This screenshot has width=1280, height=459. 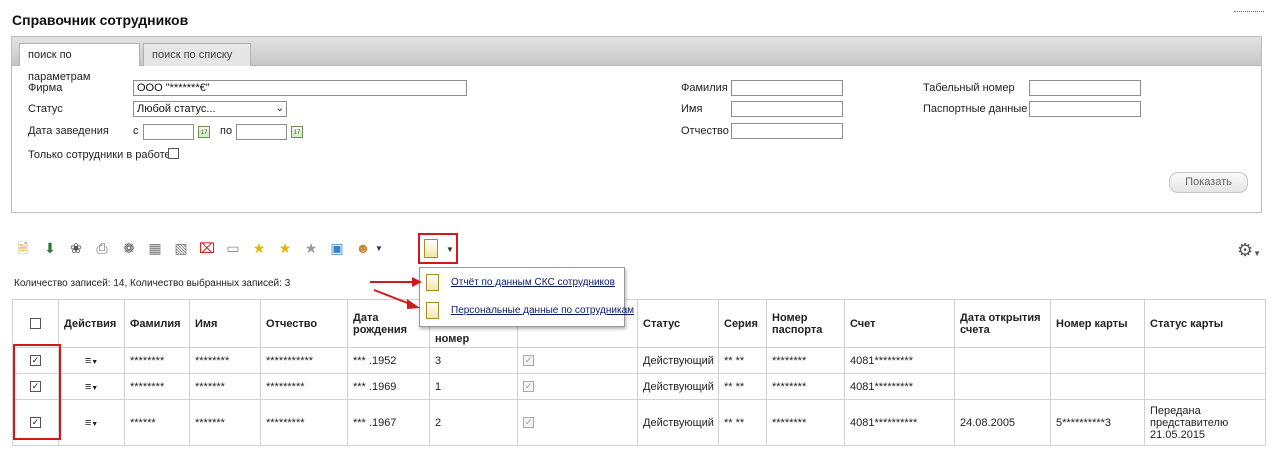 What do you see at coordinates (168, 132) in the screenshot?
I see `date-from-input` at bounding box center [168, 132].